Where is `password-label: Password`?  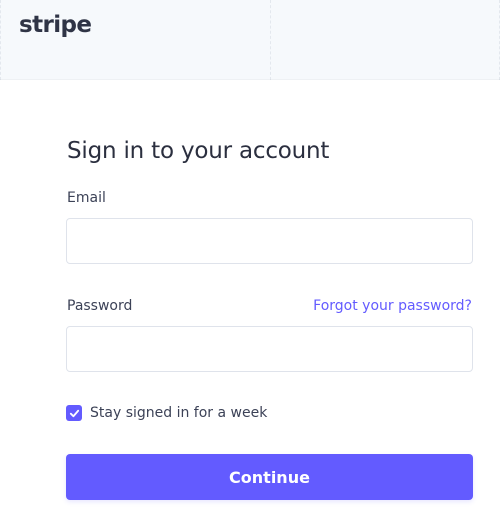
password-label: Password is located at coordinates (100, 306).